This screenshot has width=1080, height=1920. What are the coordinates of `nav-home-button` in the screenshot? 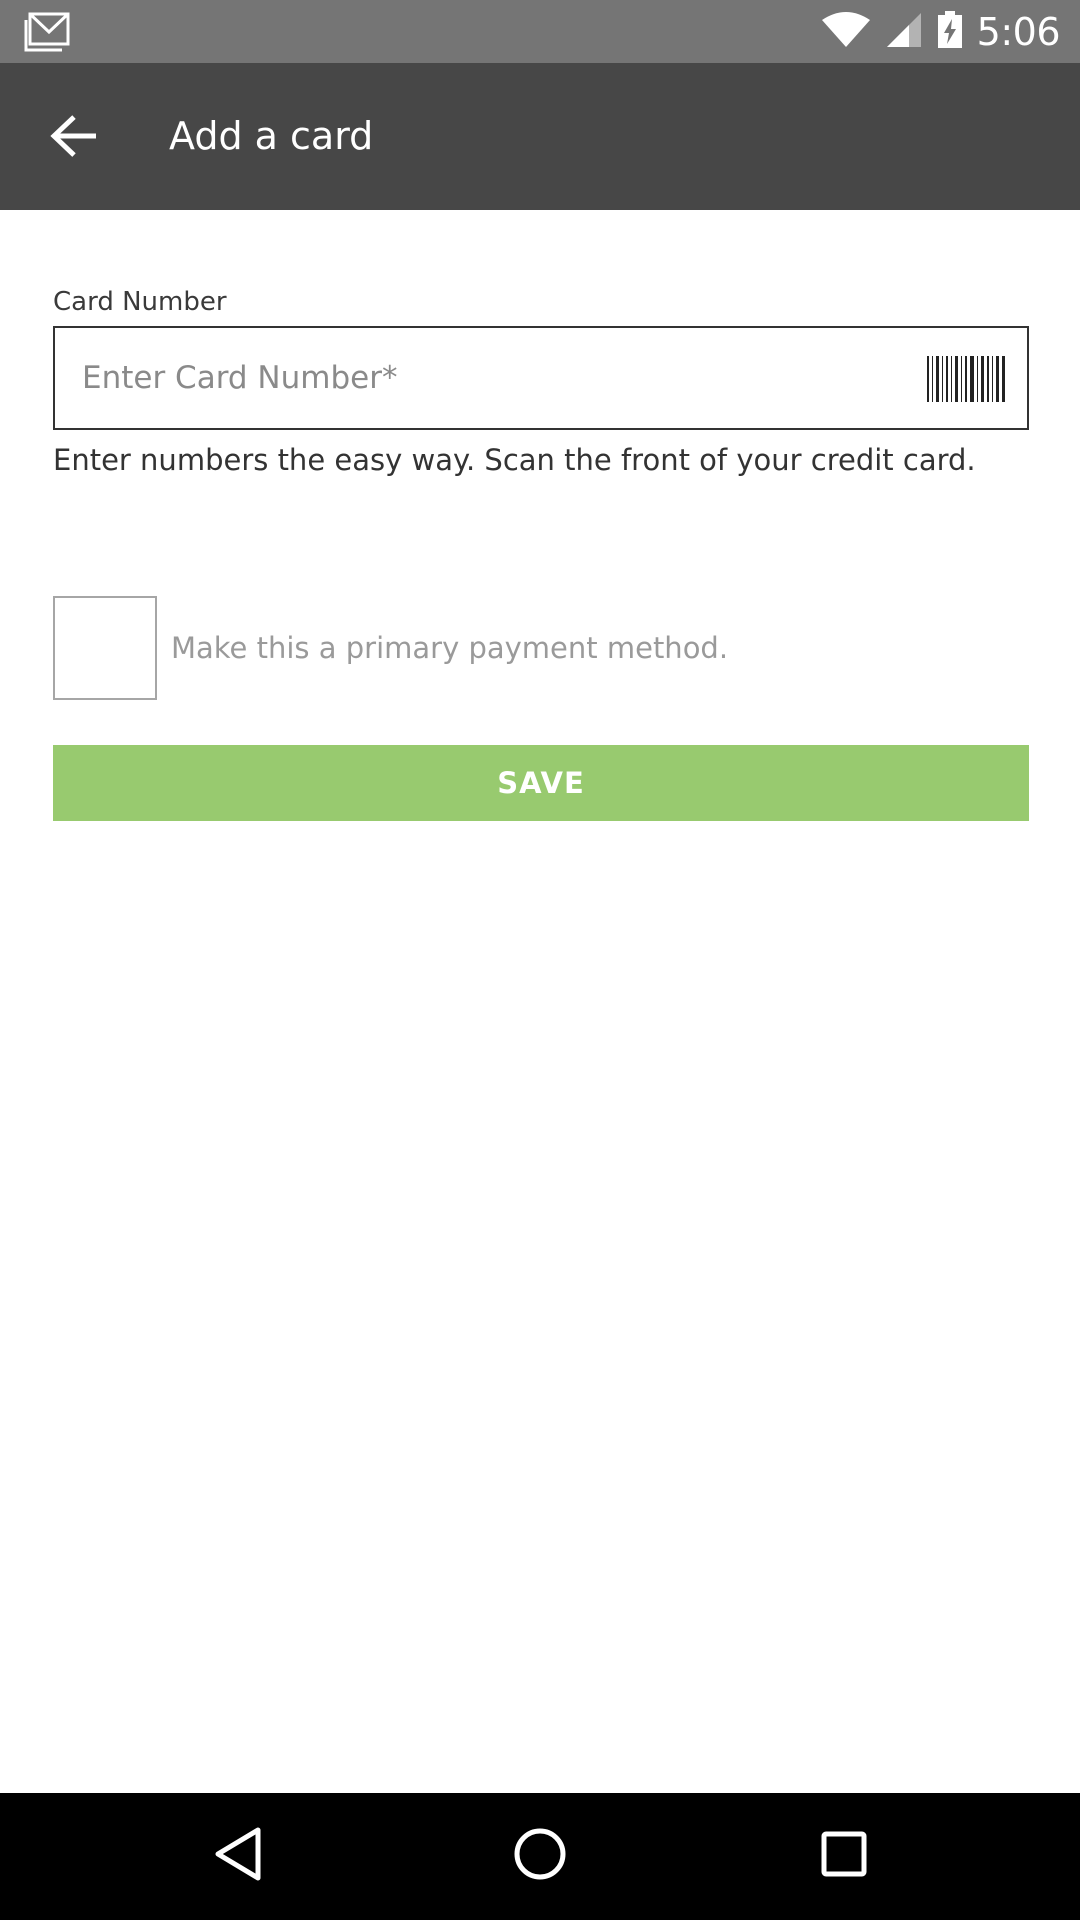 It's located at (540, 1856).